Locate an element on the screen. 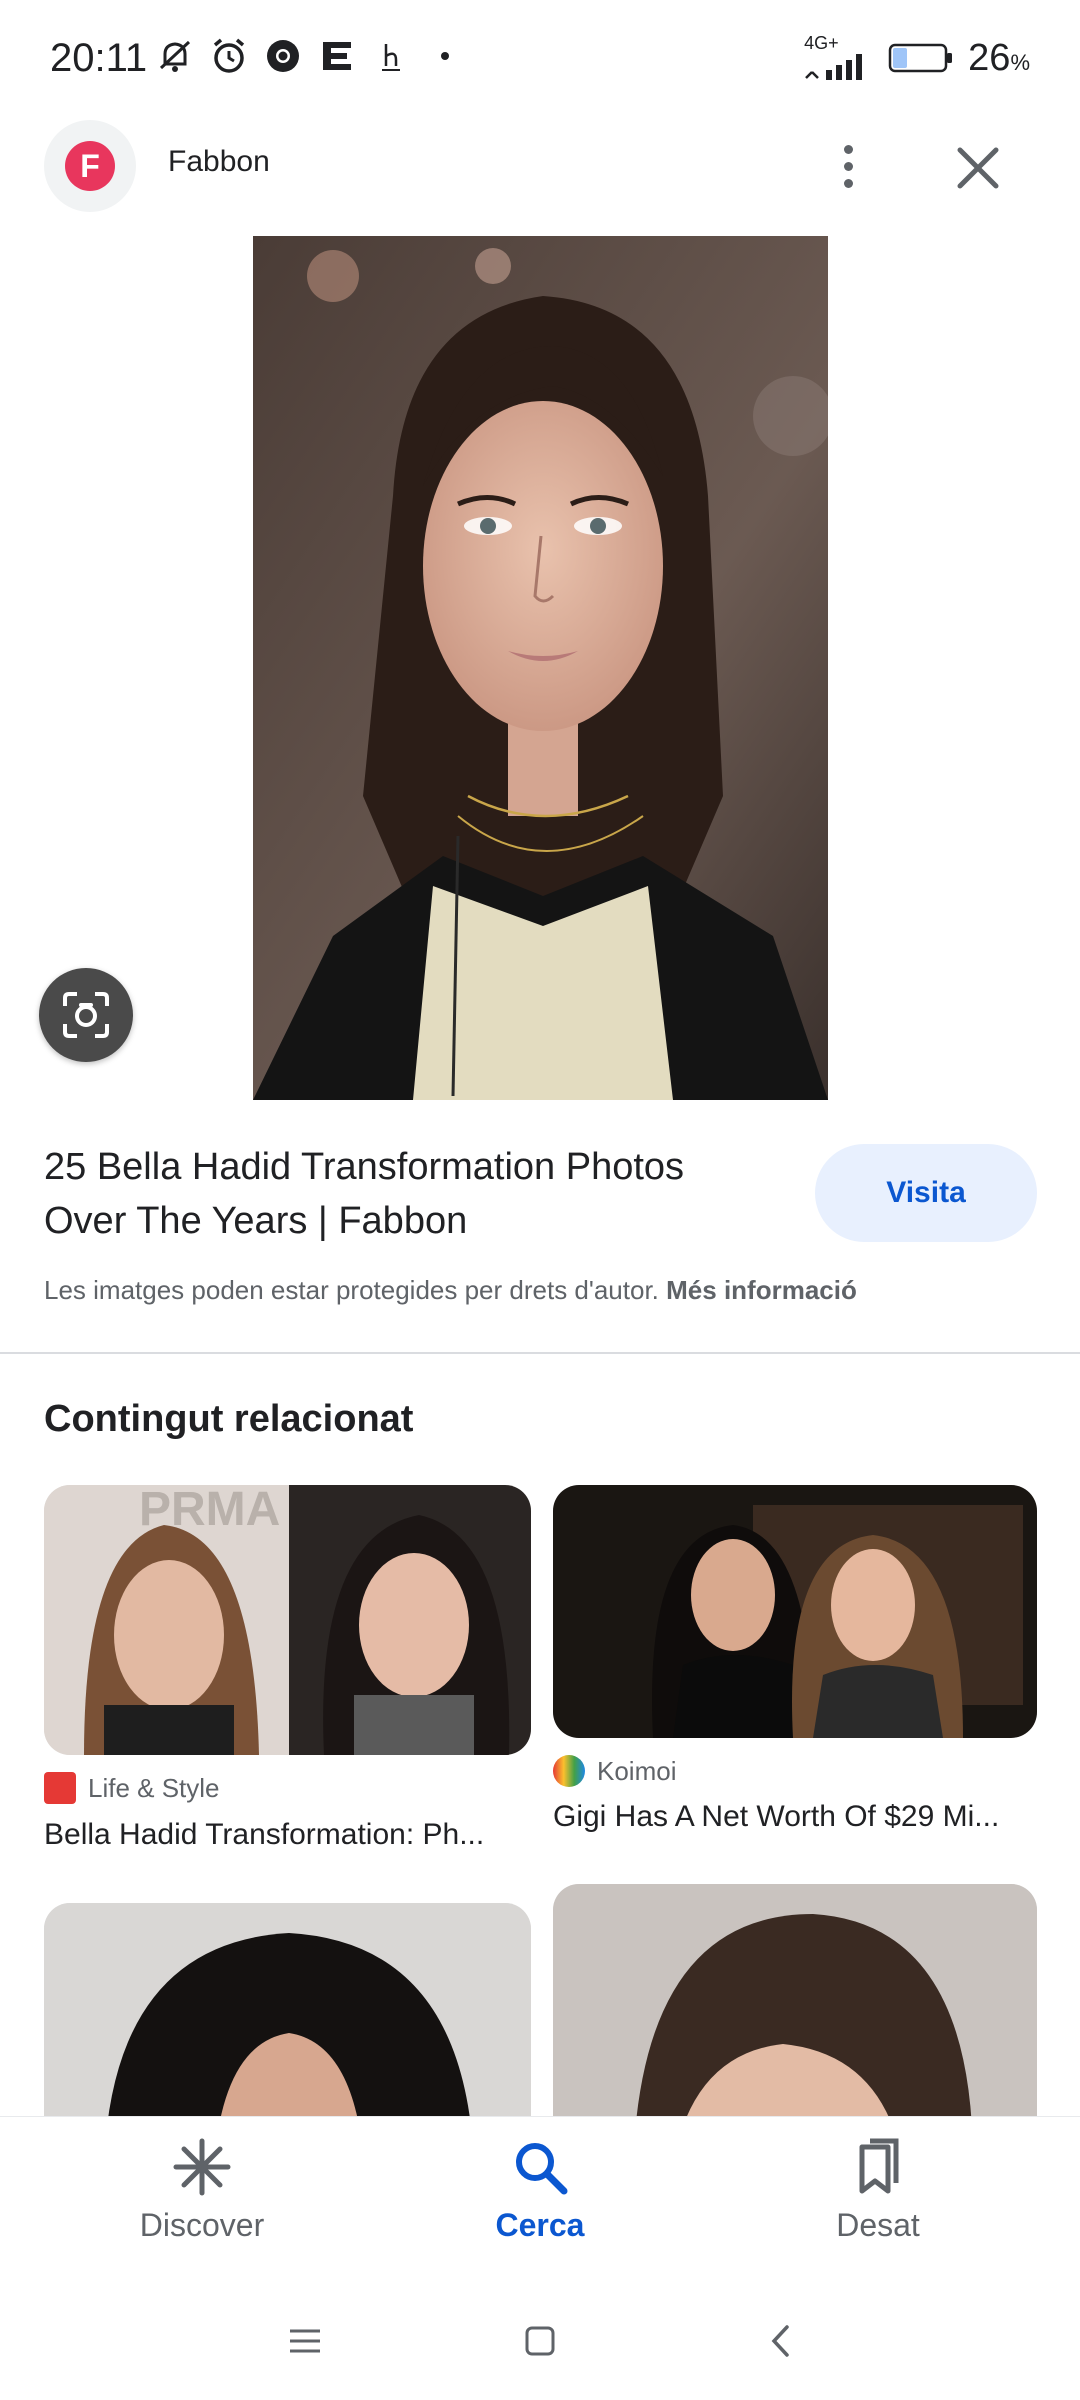 This screenshot has width=1080, height=2400. status-right: 4G+ 26% is located at coordinates (917, 58).